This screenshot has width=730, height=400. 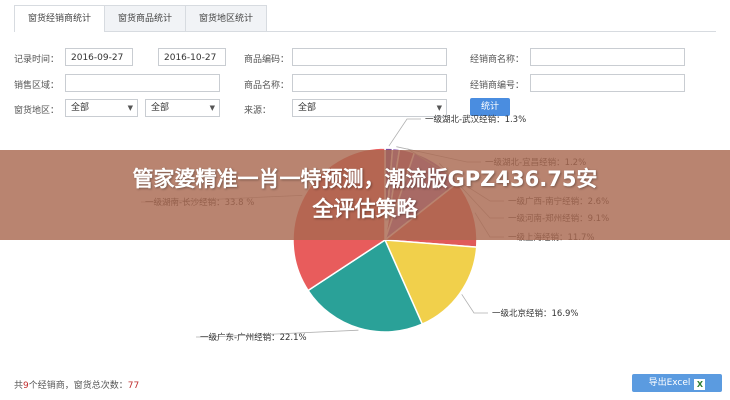 I want to click on promo-banner-line-2: 全评估策略, so click(x=365, y=209).